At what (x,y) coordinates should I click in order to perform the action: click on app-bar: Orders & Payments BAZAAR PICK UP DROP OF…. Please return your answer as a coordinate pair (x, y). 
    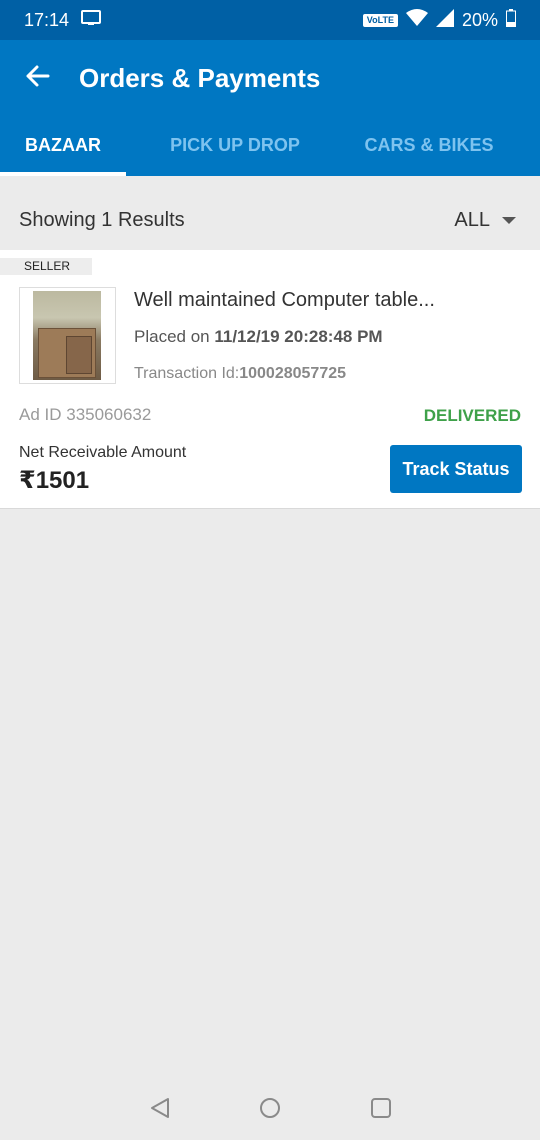
    Looking at the image, I should click on (270, 116).